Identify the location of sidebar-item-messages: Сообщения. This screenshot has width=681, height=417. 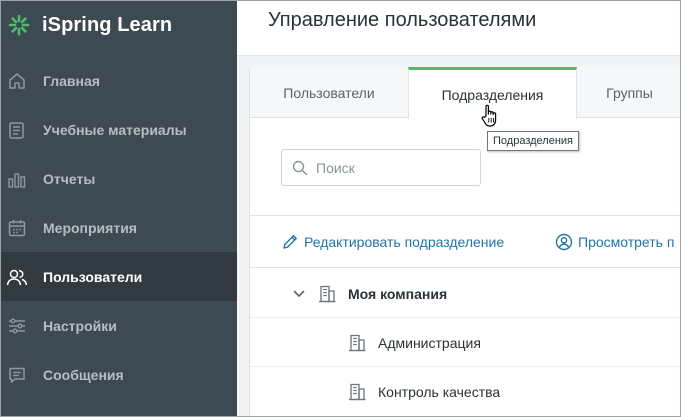
(118, 374).